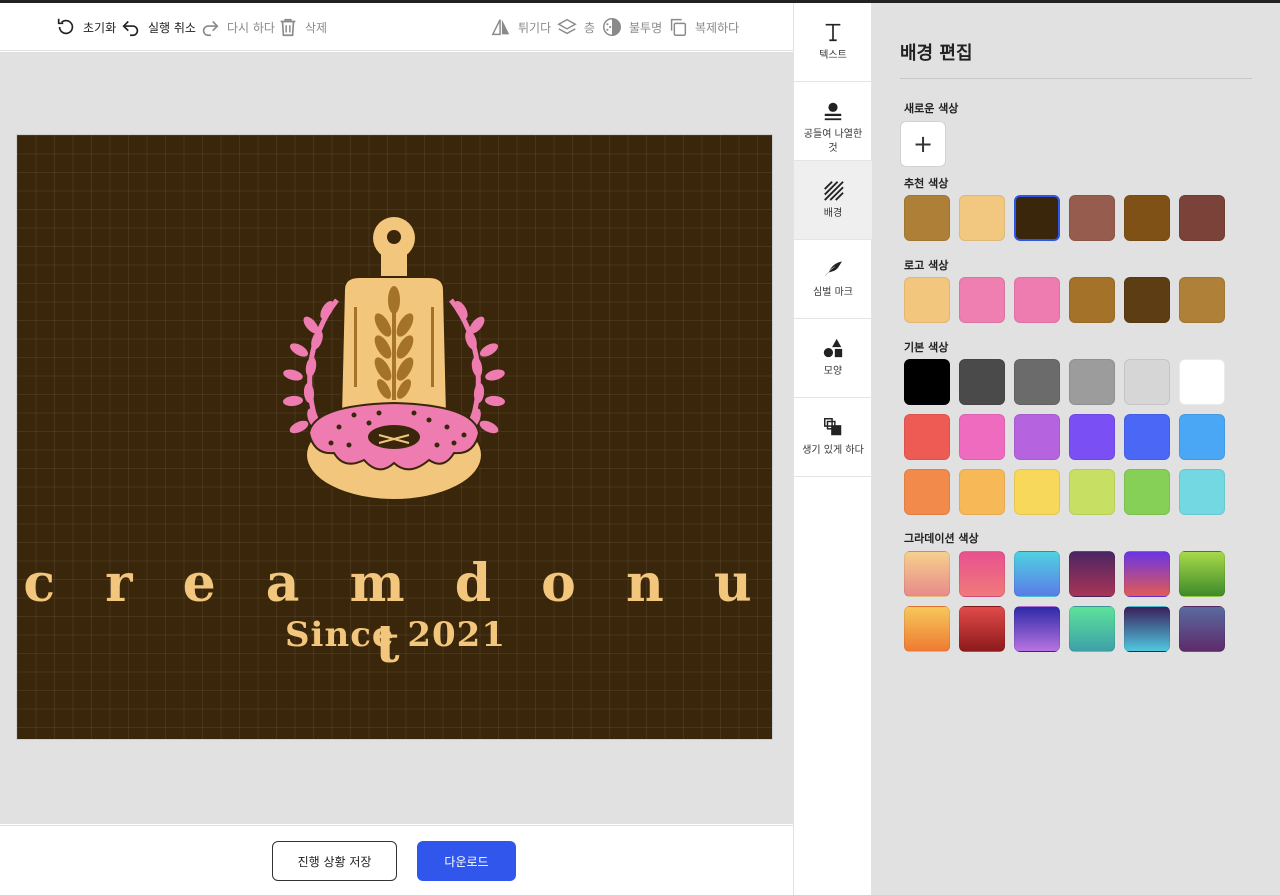  Describe the element at coordinates (833, 279) in the screenshot. I see `side-tool-symbol: 심벌 마크` at that location.